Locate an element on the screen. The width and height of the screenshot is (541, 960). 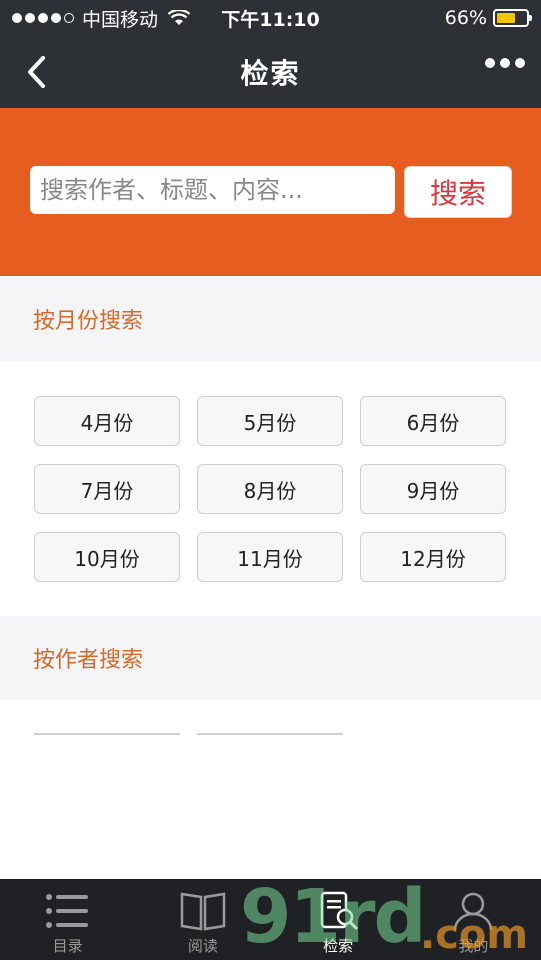
search-doc-icon is located at coordinates (339, 910).